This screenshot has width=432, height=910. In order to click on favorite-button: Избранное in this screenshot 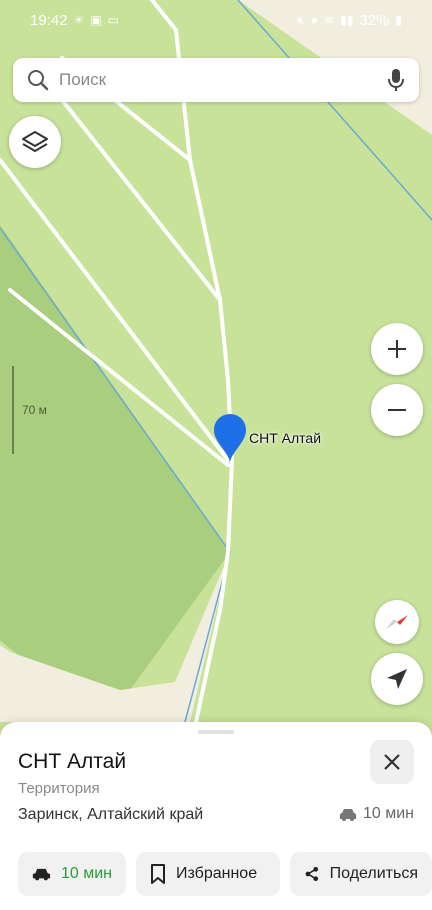, I will do `click(208, 874)`.